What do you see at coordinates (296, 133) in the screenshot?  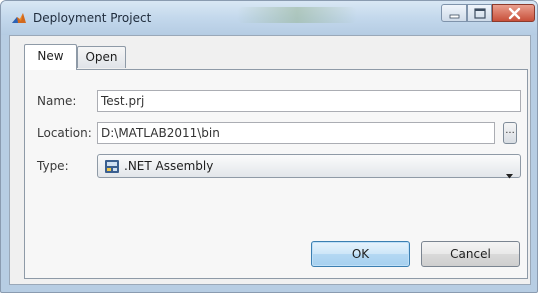 I see `location-field: D:\MATLAB2011\bin` at bounding box center [296, 133].